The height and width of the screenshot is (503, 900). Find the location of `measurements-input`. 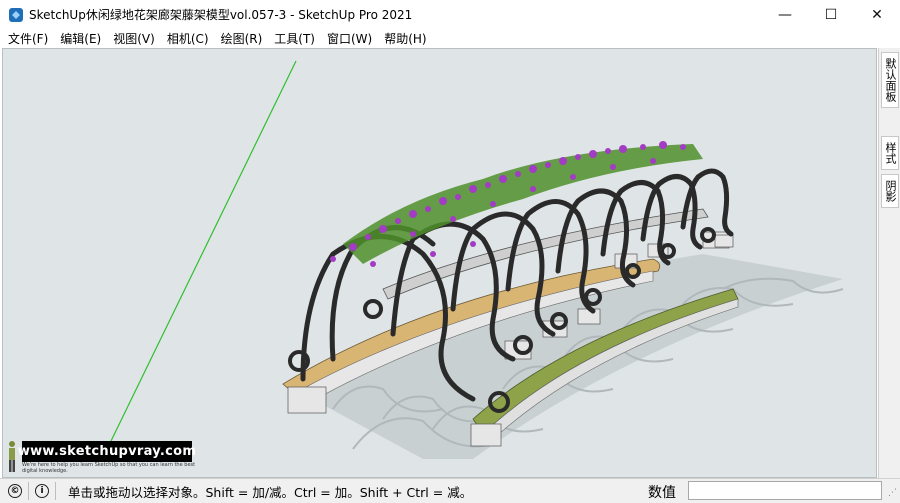

measurements-input is located at coordinates (785, 490).